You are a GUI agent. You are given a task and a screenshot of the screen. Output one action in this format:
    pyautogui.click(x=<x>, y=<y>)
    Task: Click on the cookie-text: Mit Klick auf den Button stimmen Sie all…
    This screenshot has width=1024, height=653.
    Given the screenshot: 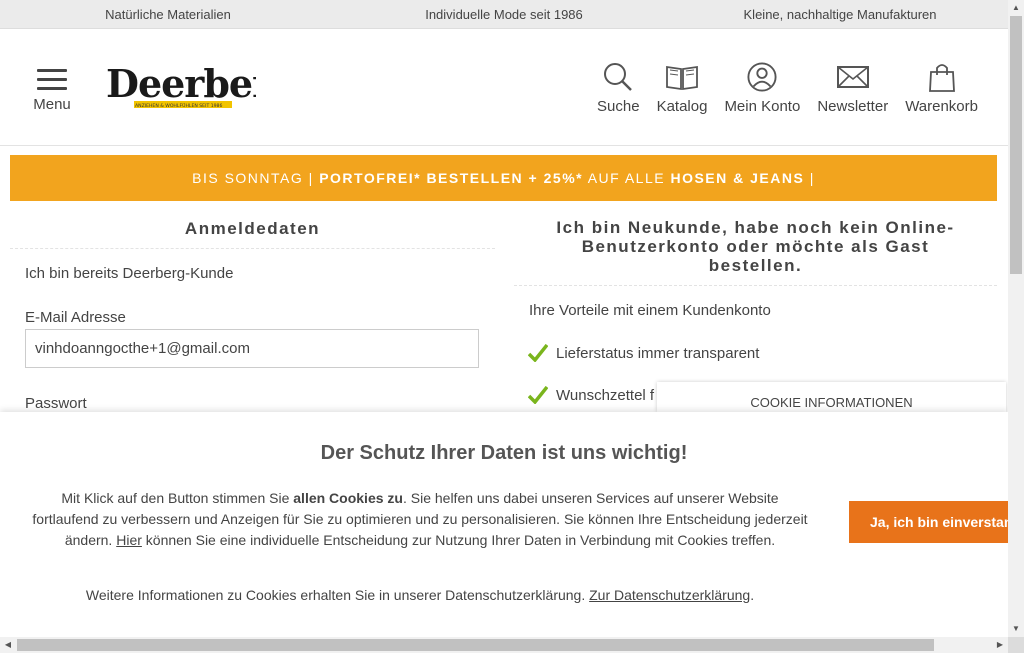 What is the action you would take?
    pyautogui.click(x=420, y=519)
    